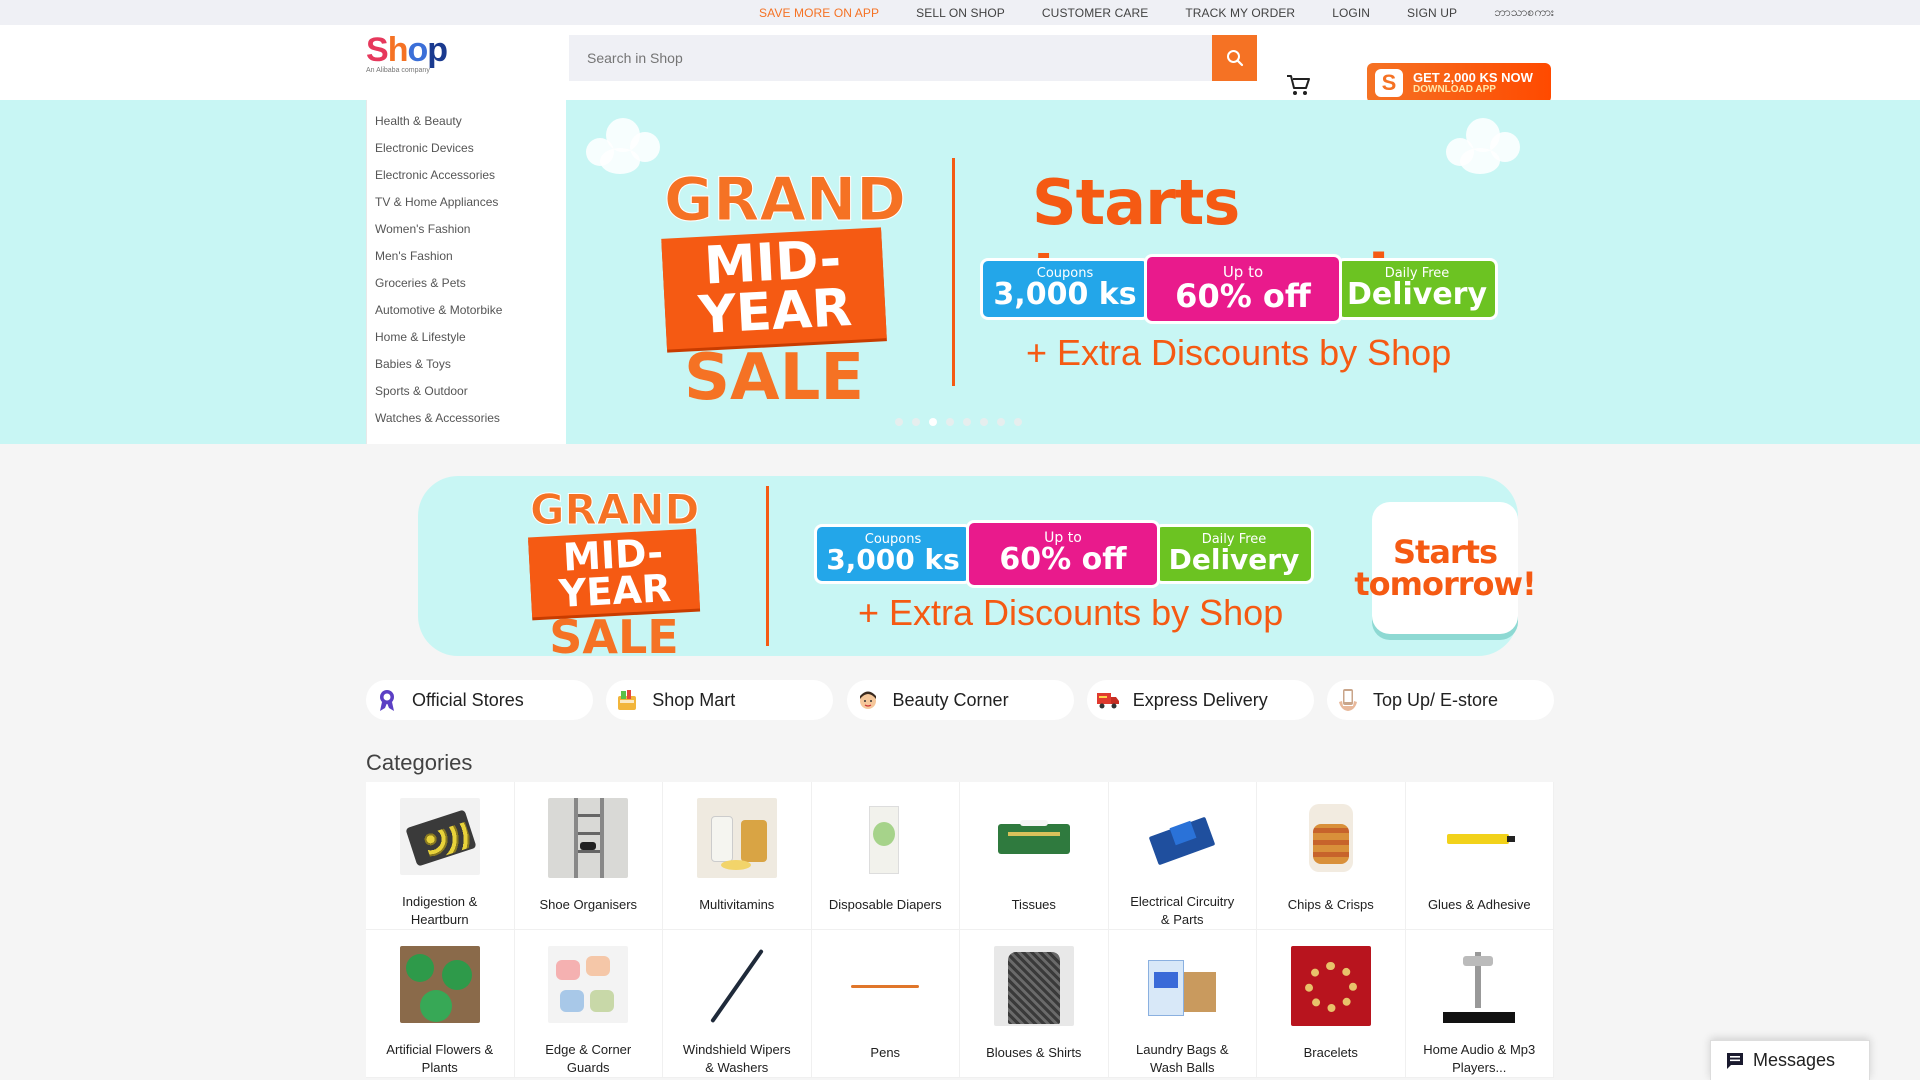 The height and width of the screenshot is (1080, 1920). I want to click on language-link: ဘာသာစကား, so click(1524, 13).